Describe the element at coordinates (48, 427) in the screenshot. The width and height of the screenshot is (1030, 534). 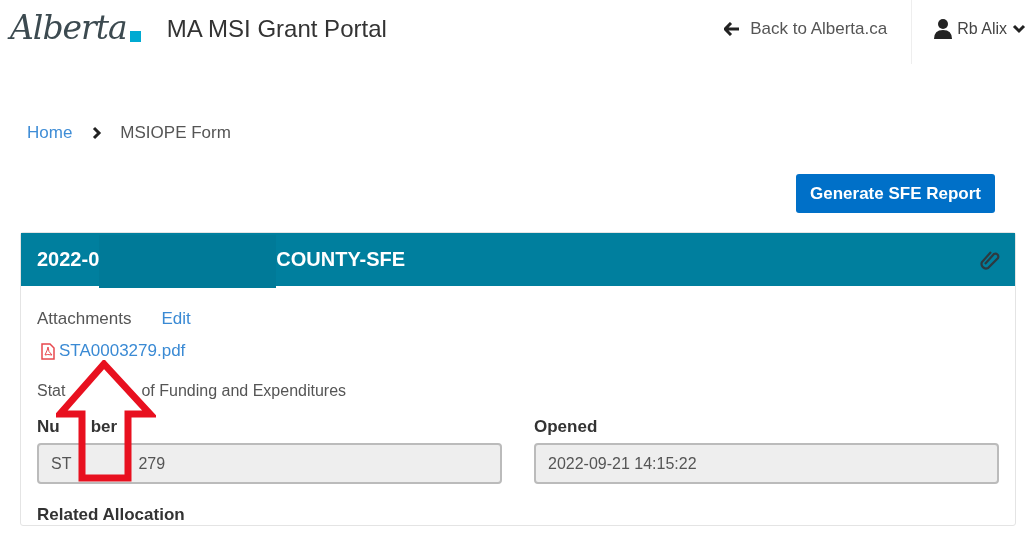
I see `field-label: Nu` at that location.